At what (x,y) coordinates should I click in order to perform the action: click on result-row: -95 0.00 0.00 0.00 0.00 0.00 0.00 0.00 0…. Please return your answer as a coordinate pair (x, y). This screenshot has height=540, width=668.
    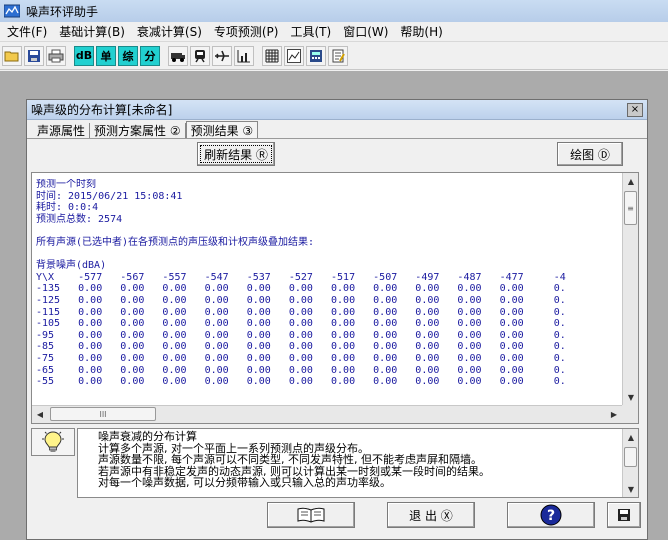
    Looking at the image, I should click on (301, 335).